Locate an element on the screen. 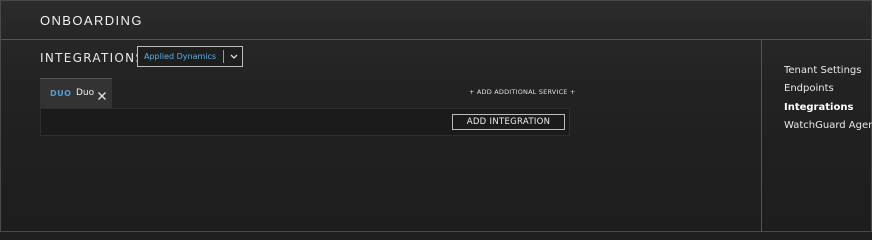  tab-label: Duo is located at coordinates (85, 93).